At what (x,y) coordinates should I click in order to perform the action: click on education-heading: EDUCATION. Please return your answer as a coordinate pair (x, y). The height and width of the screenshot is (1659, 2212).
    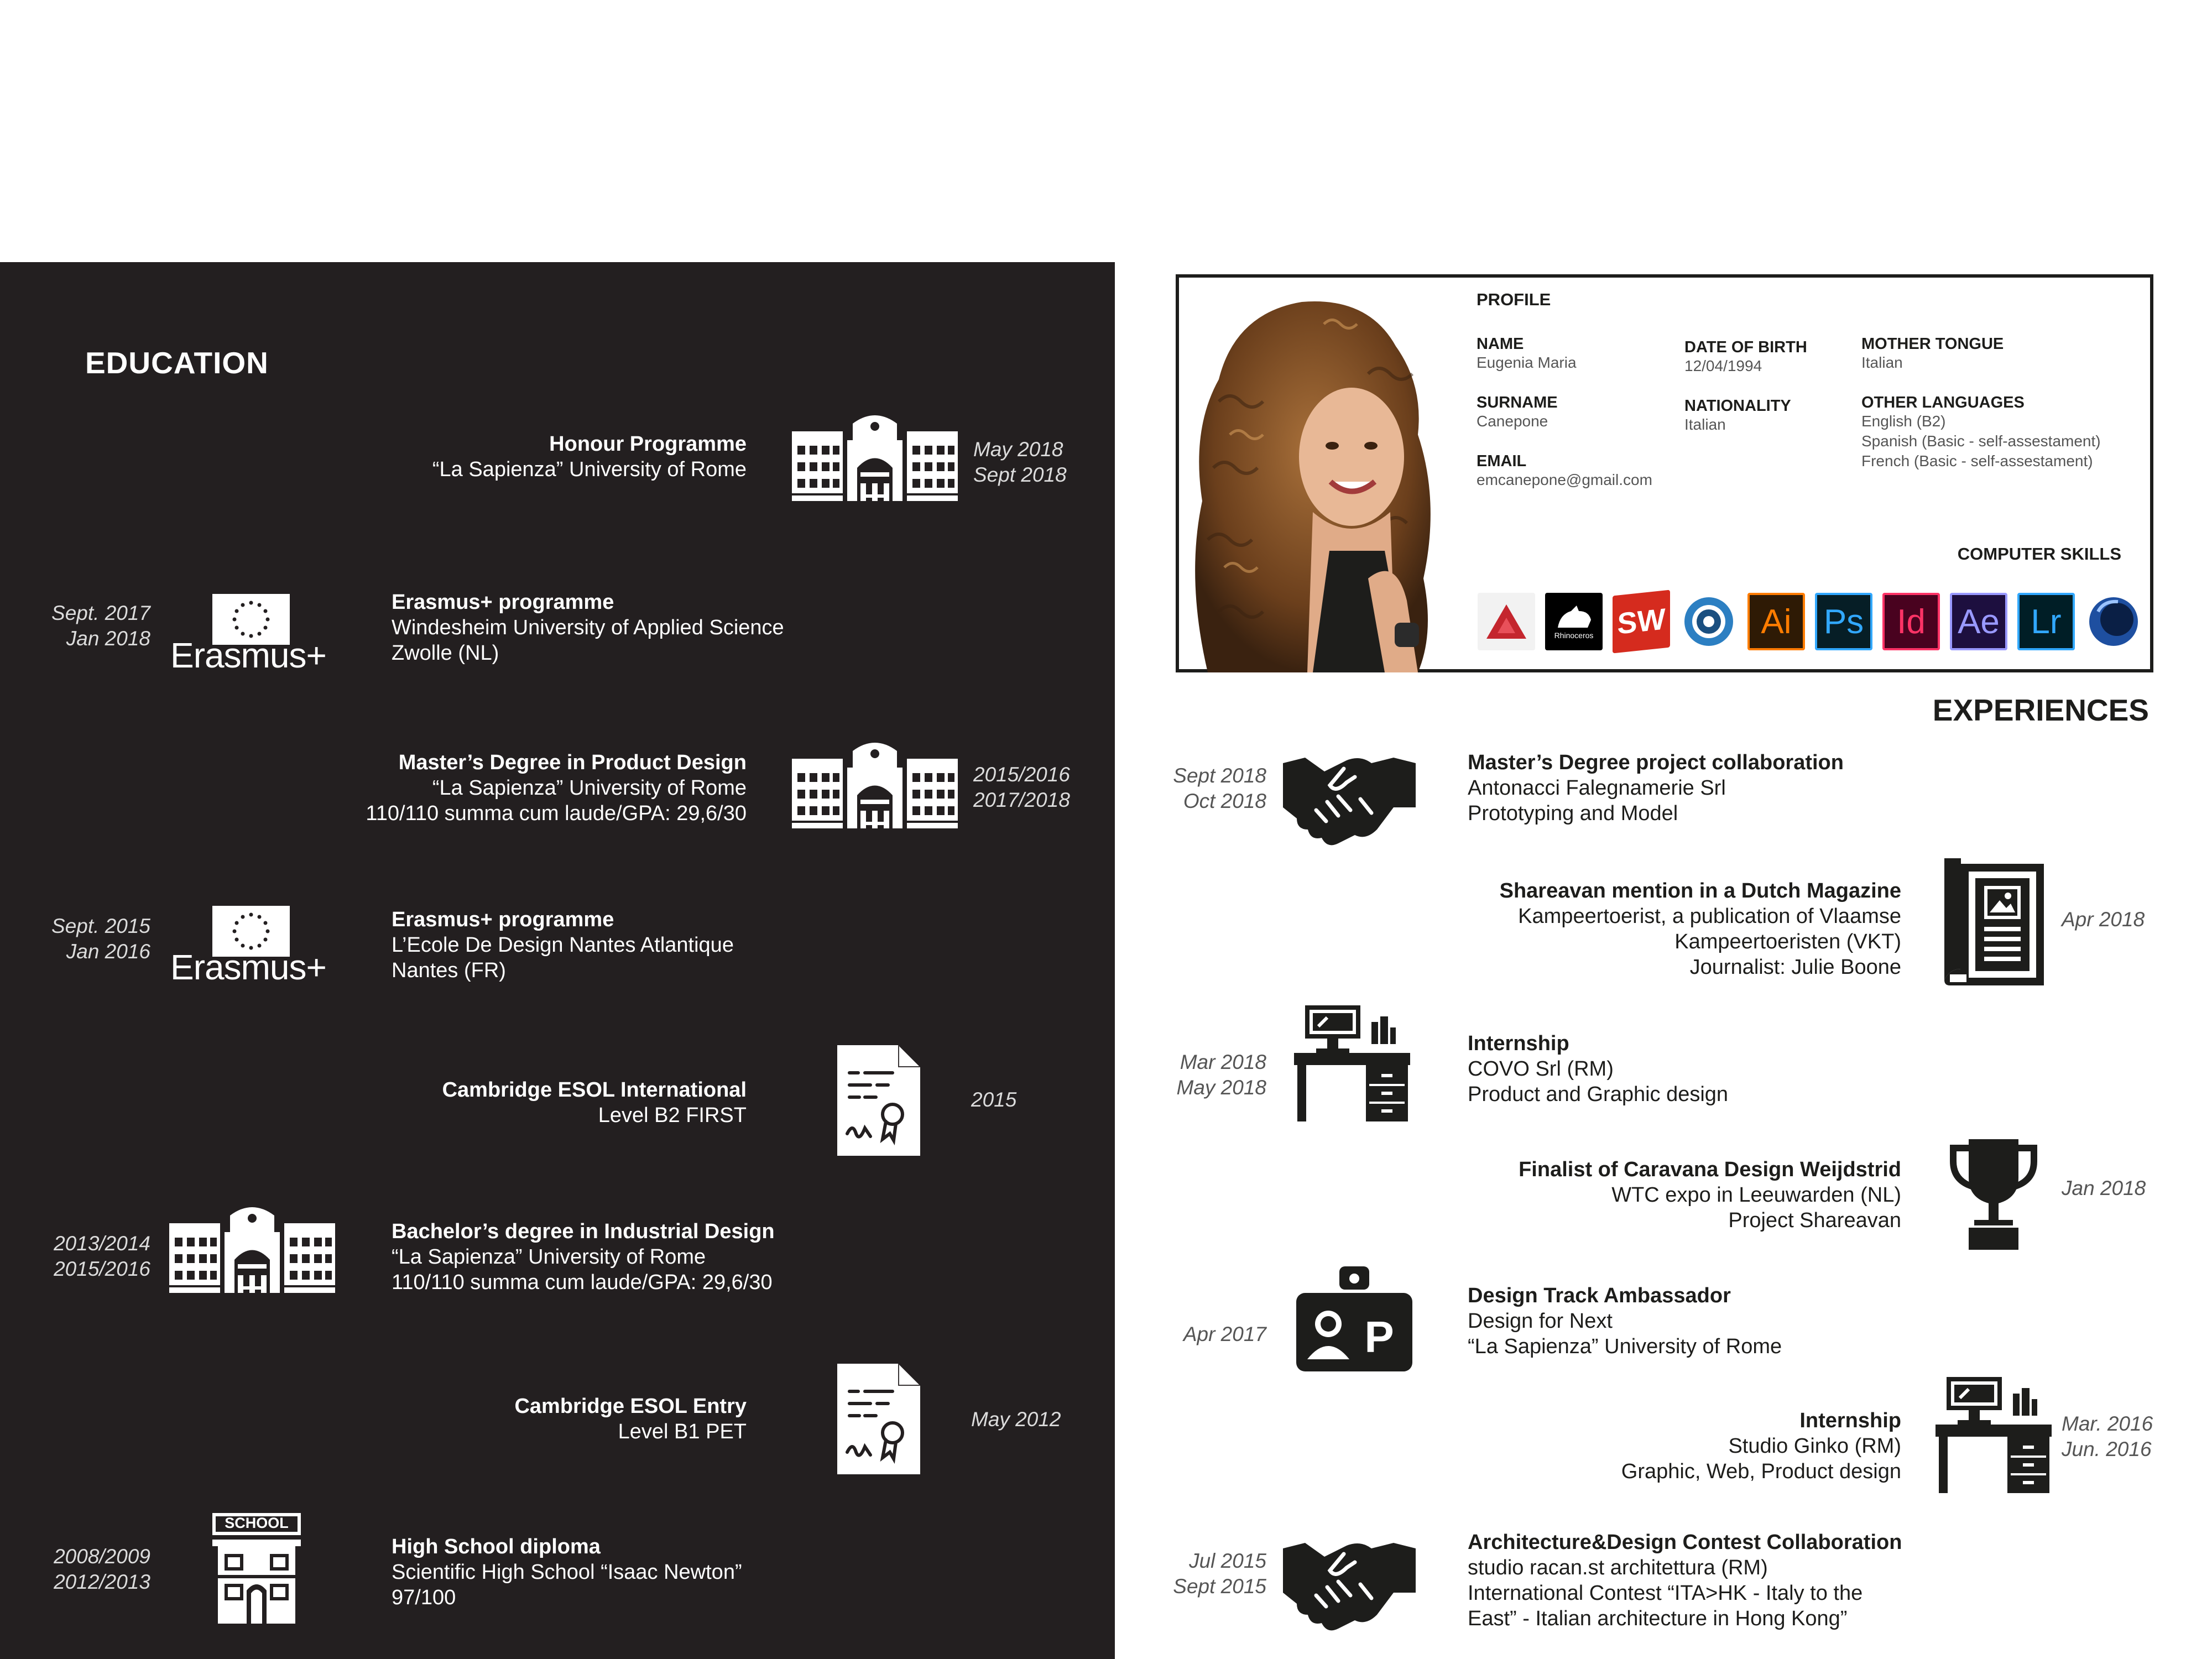
    Looking at the image, I should click on (177, 363).